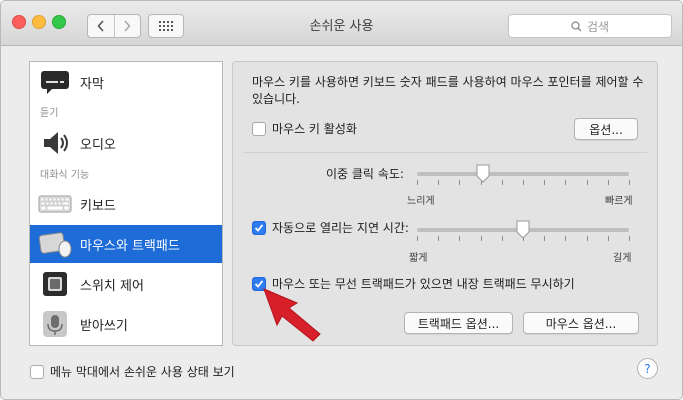  What do you see at coordinates (622, 258) in the screenshot?
I see `spring-loading-long-label: 길게` at bounding box center [622, 258].